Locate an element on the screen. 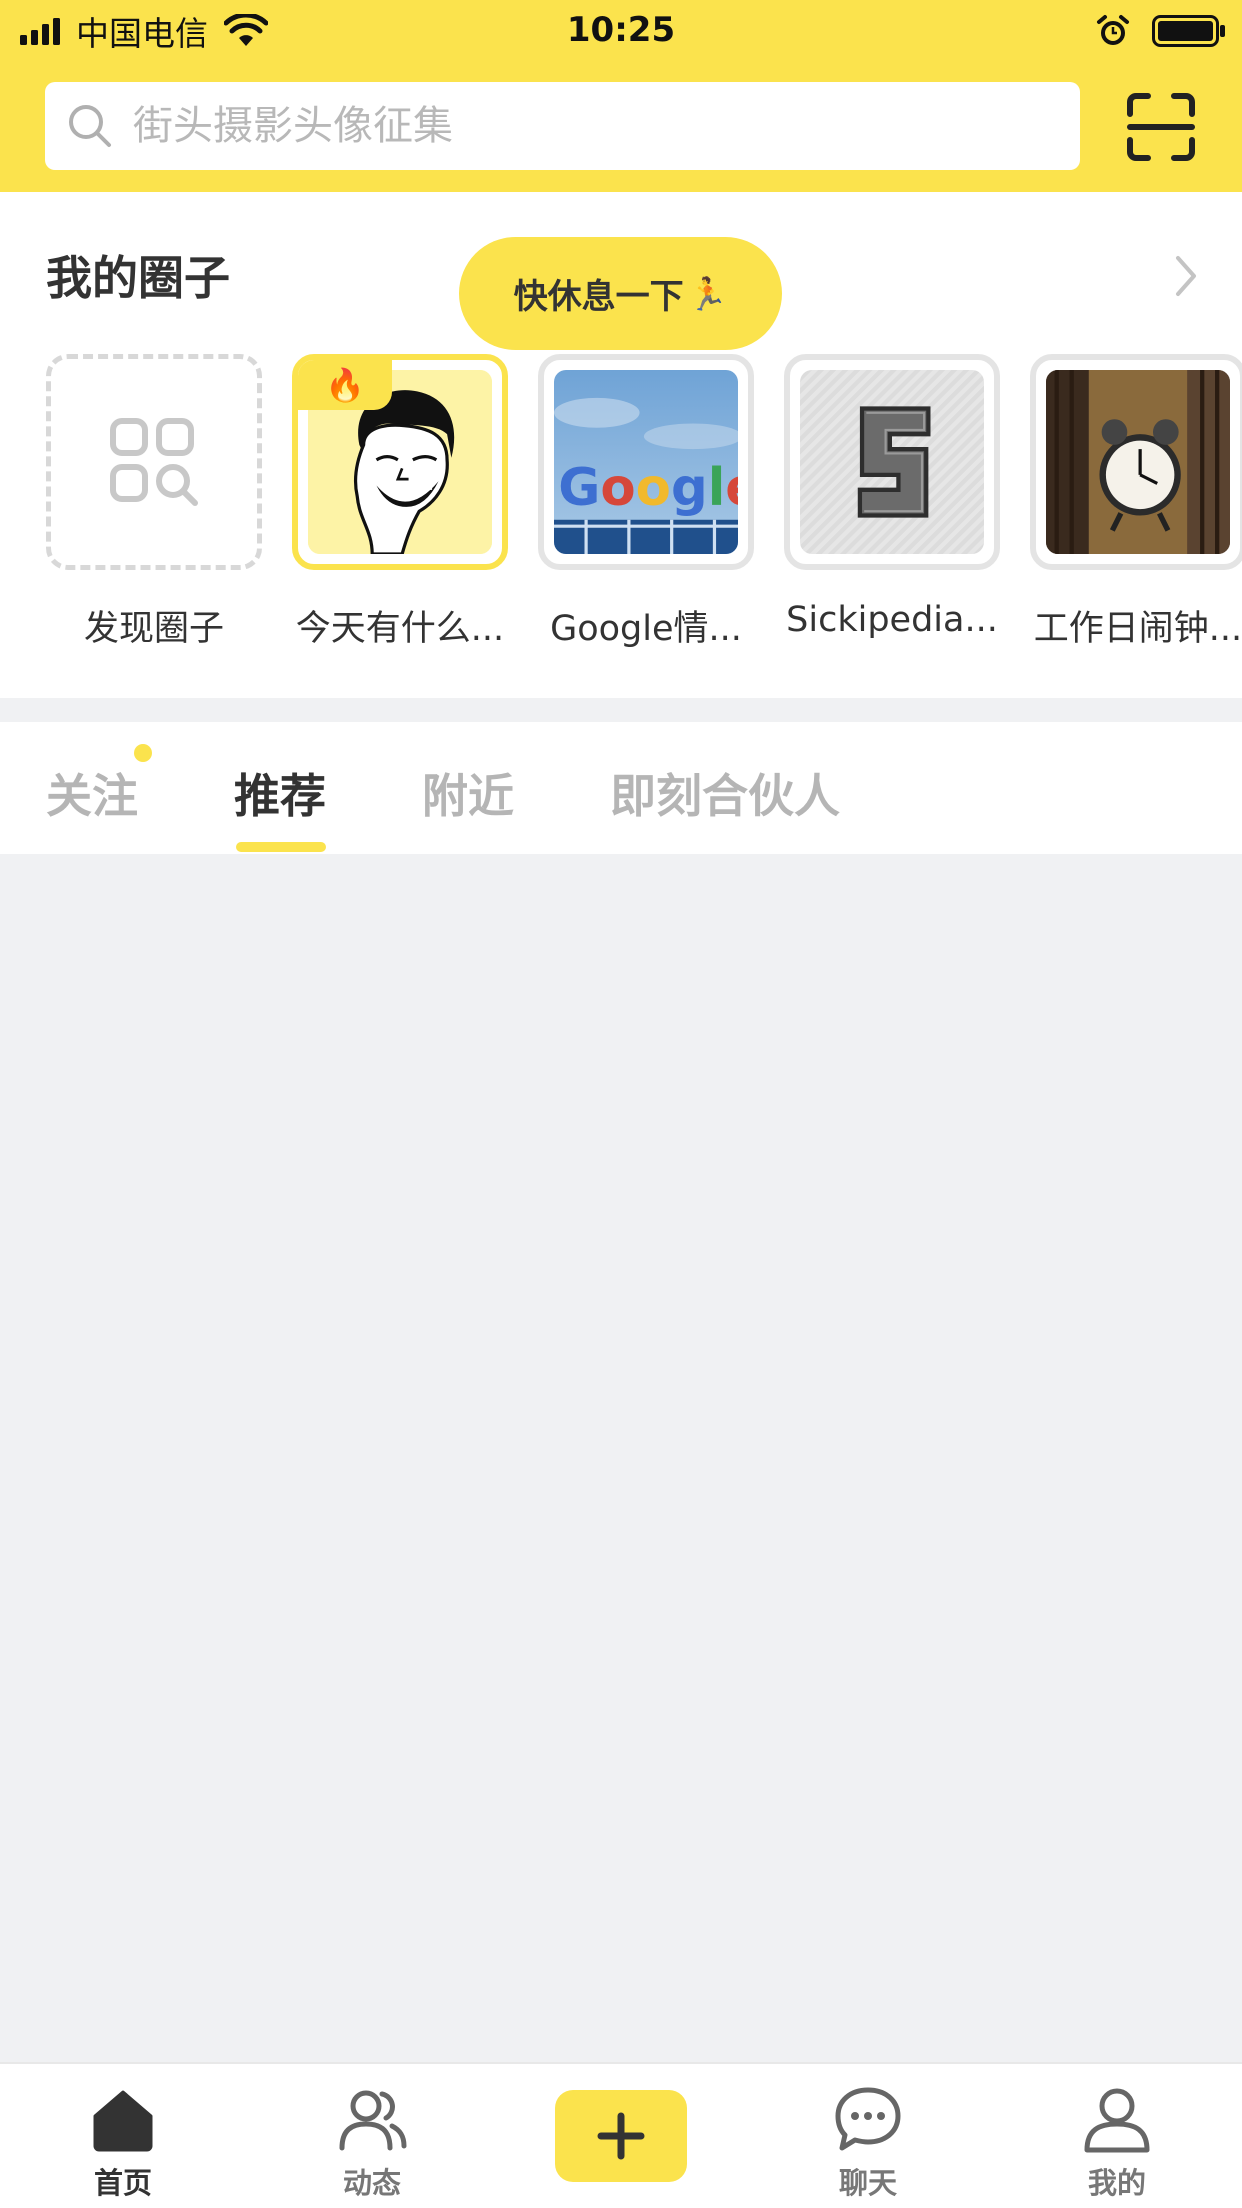 The height and width of the screenshot is (2208, 1242). search-icon is located at coordinates (90, 126).